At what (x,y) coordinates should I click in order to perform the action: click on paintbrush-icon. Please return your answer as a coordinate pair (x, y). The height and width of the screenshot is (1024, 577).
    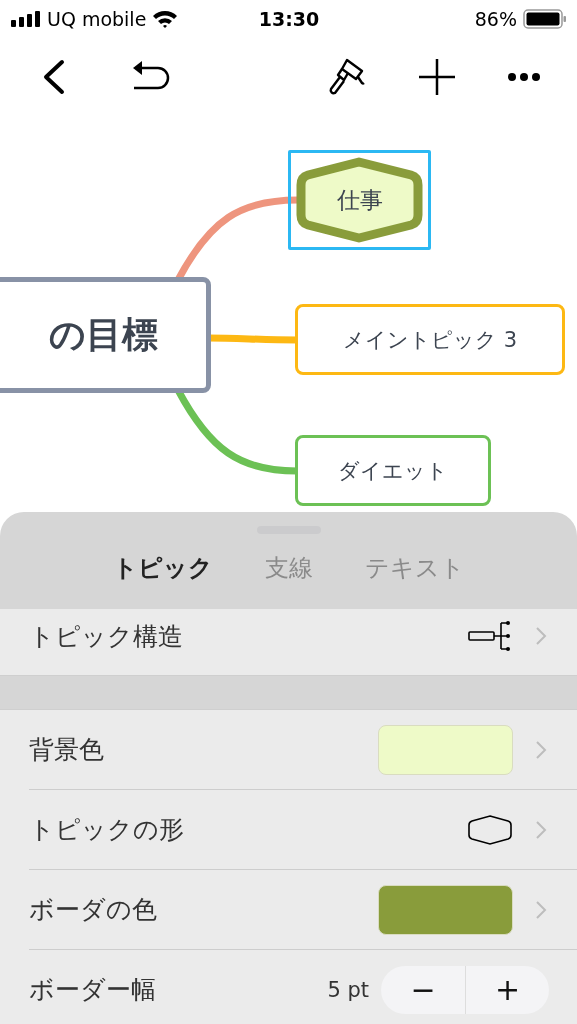
    Looking at the image, I should click on (347, 77).